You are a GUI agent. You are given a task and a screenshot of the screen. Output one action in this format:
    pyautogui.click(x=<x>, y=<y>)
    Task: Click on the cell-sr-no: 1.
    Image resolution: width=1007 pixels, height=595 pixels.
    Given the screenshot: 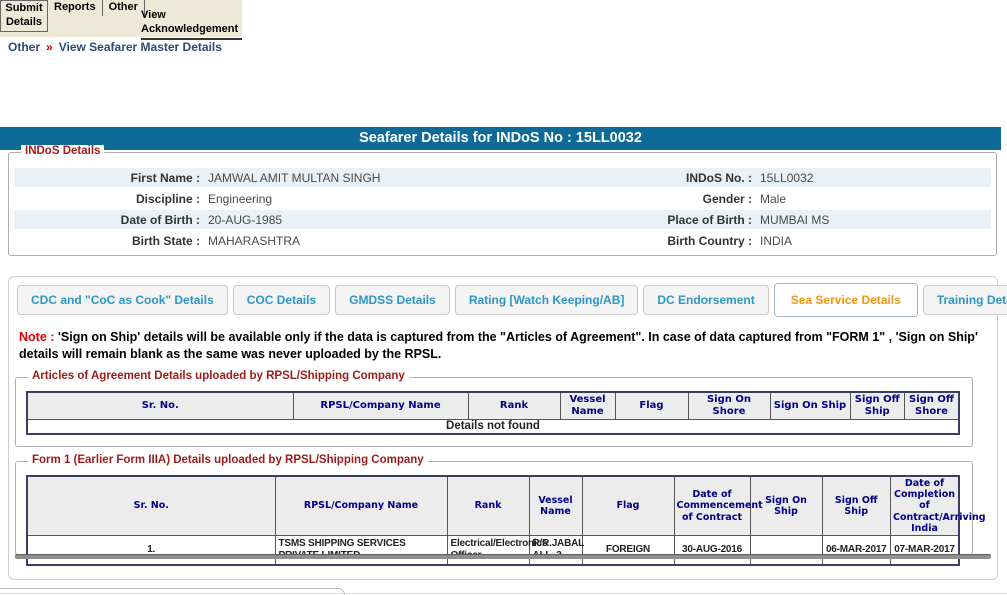 What is the action you would take?
    pyautogui.click(x=151, y=550)
    